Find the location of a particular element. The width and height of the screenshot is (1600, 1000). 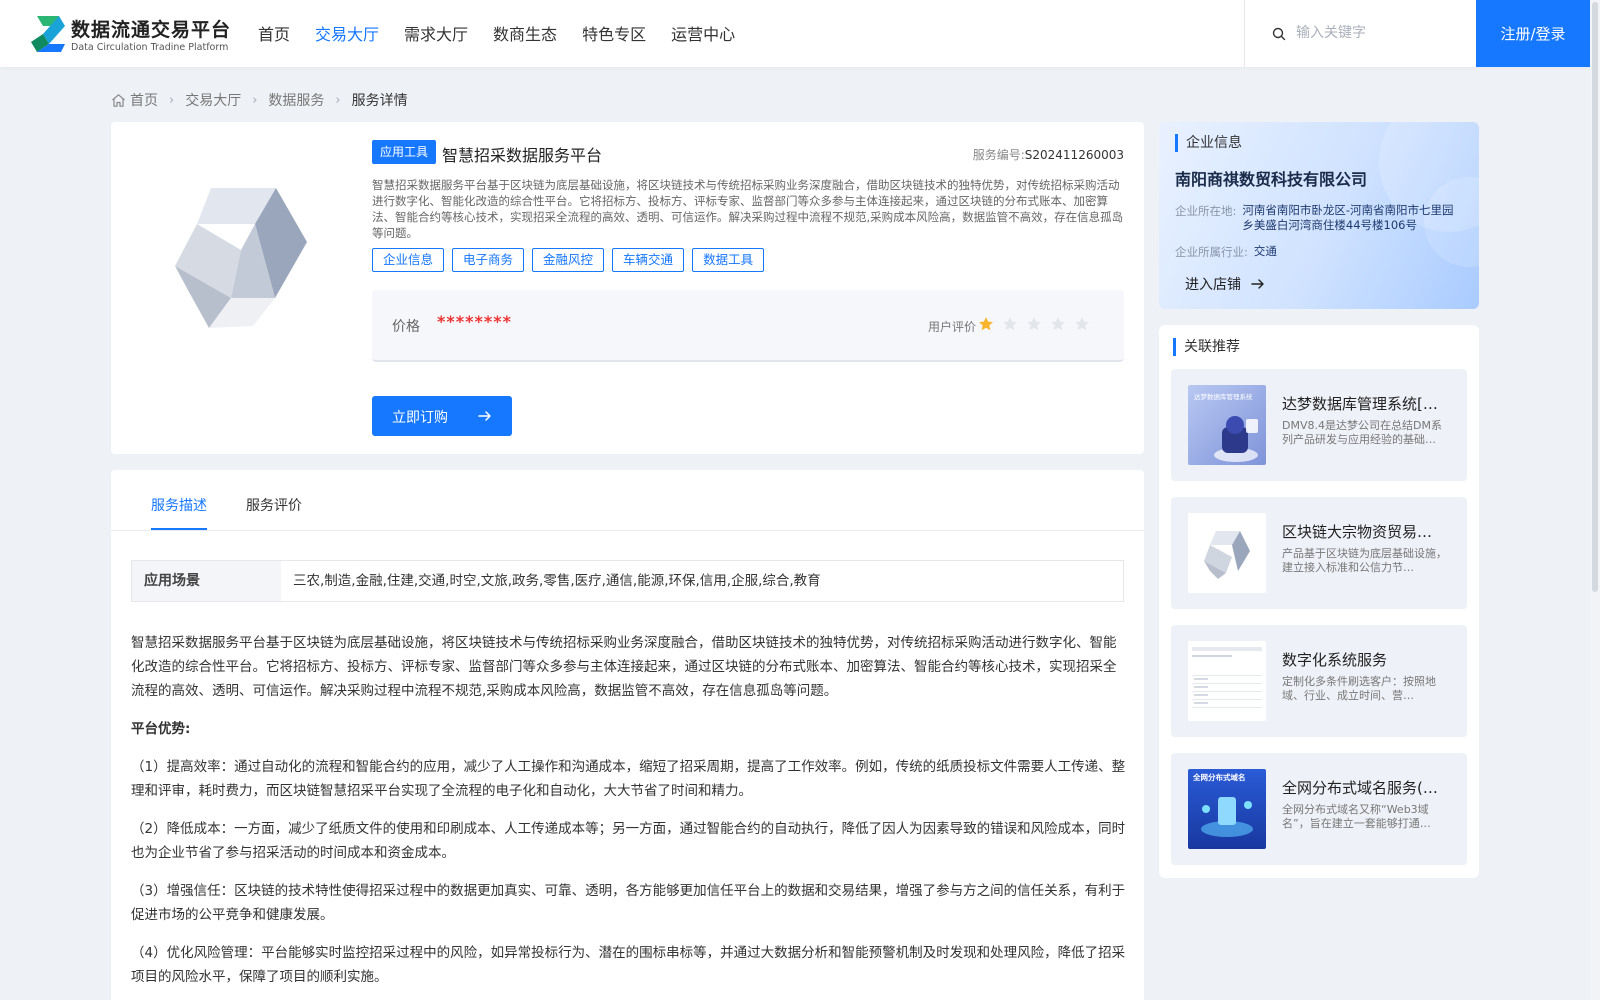

recommend-section-title: 关联推荐 is located at coordinates (1206, 347).